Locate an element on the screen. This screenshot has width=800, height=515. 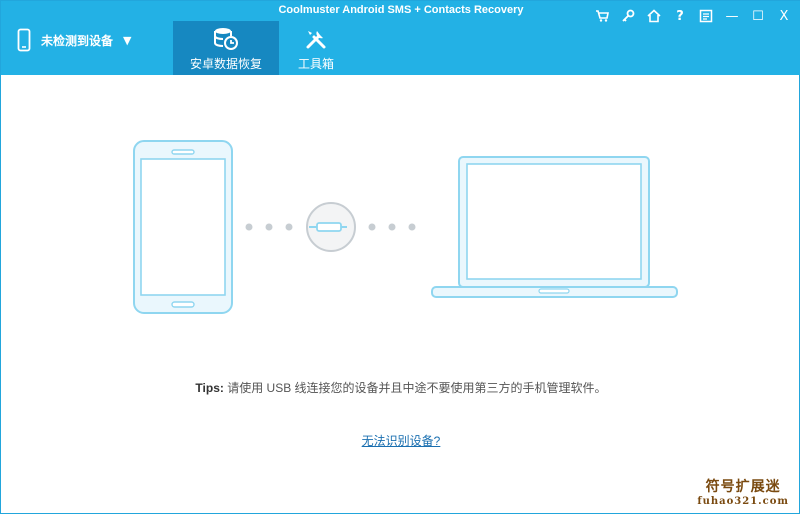
tips-message: 请使用 USB 线连接您的设备并且中途不要使用第三方的手机管理软件。 is located at coordinates (415, 388).